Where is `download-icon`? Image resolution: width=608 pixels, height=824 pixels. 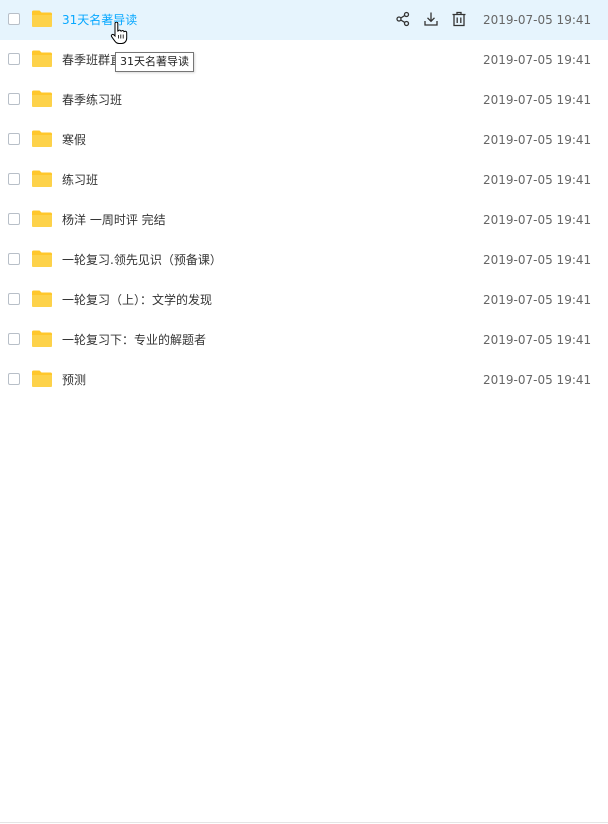 download-icon is located at coordinates (431, 19).